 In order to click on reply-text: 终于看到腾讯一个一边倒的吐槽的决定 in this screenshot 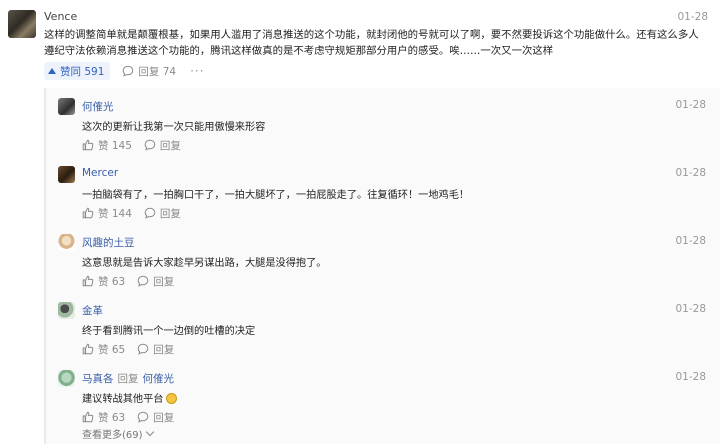, I will do `click(169, 331)`.